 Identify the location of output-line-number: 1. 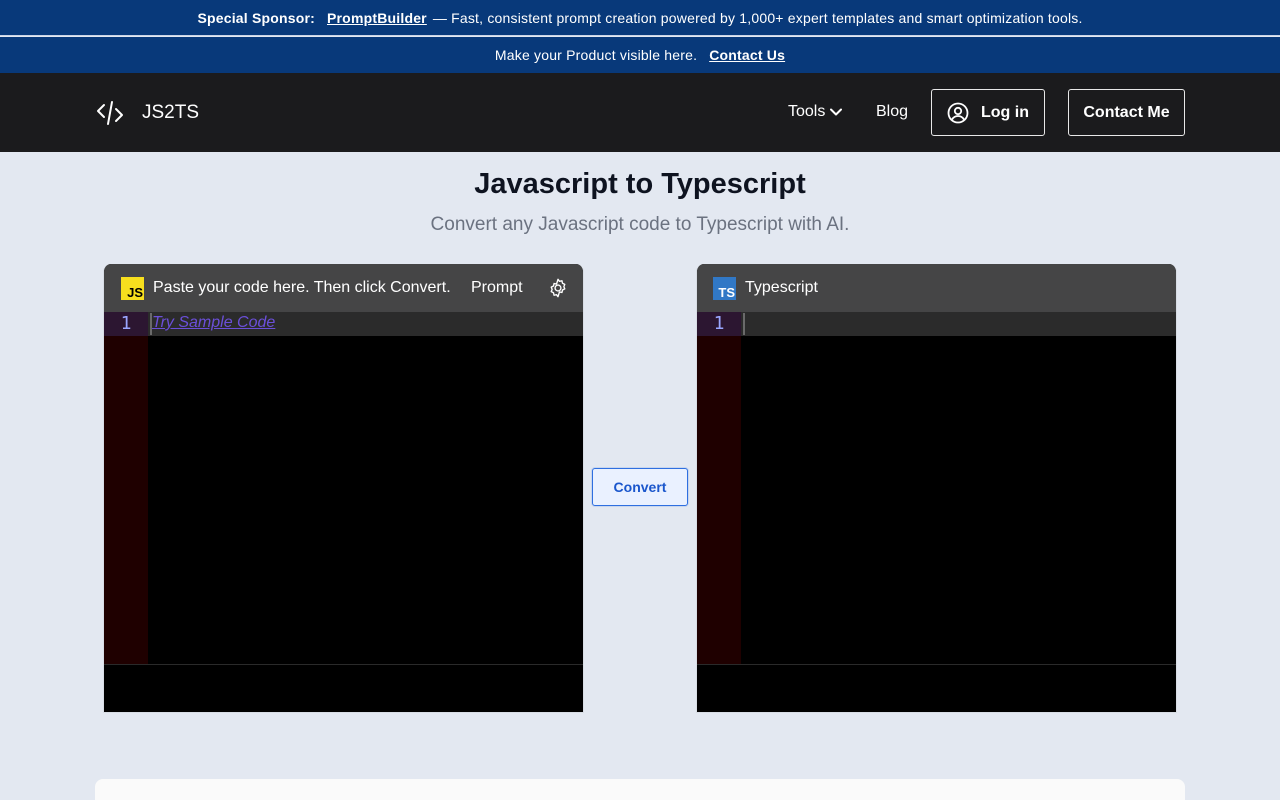
(719, 324).